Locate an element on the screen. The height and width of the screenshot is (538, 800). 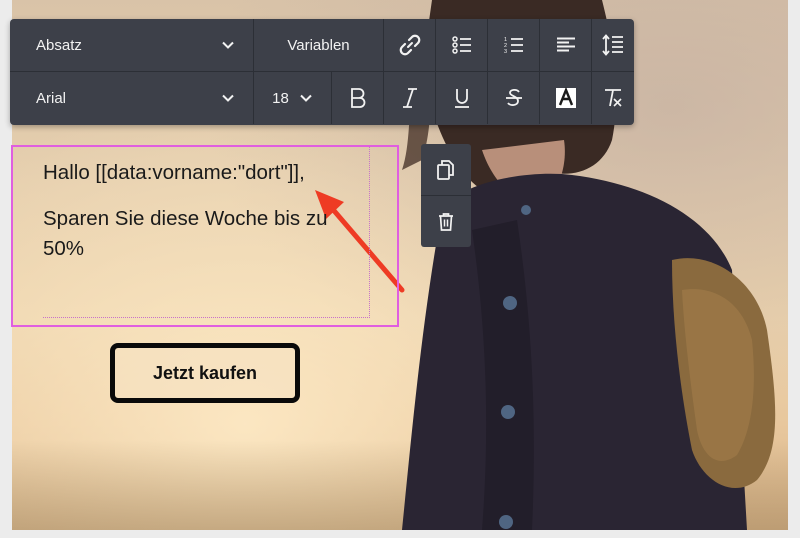
block-side-toolbar is located at coordinates (446, 195).